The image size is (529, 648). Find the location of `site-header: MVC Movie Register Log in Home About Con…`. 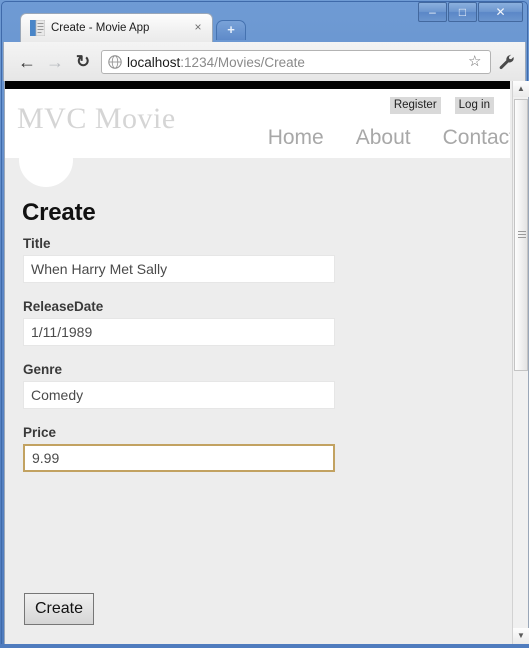

site-header: MVC Movie Register Log in Home About Con… is located at coordinates (257, 123).